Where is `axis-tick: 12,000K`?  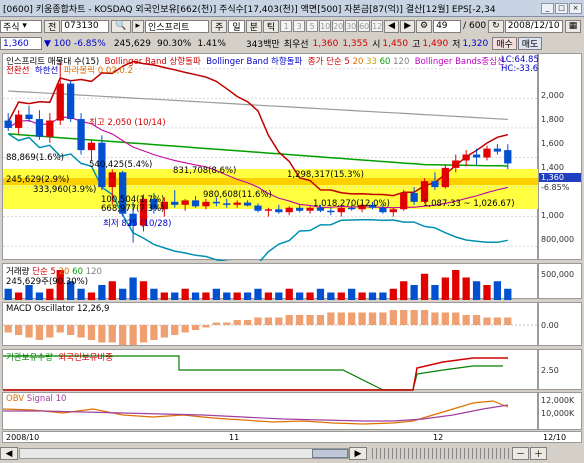
axis-tick: 12,000K is located at coordinates (558, 400).